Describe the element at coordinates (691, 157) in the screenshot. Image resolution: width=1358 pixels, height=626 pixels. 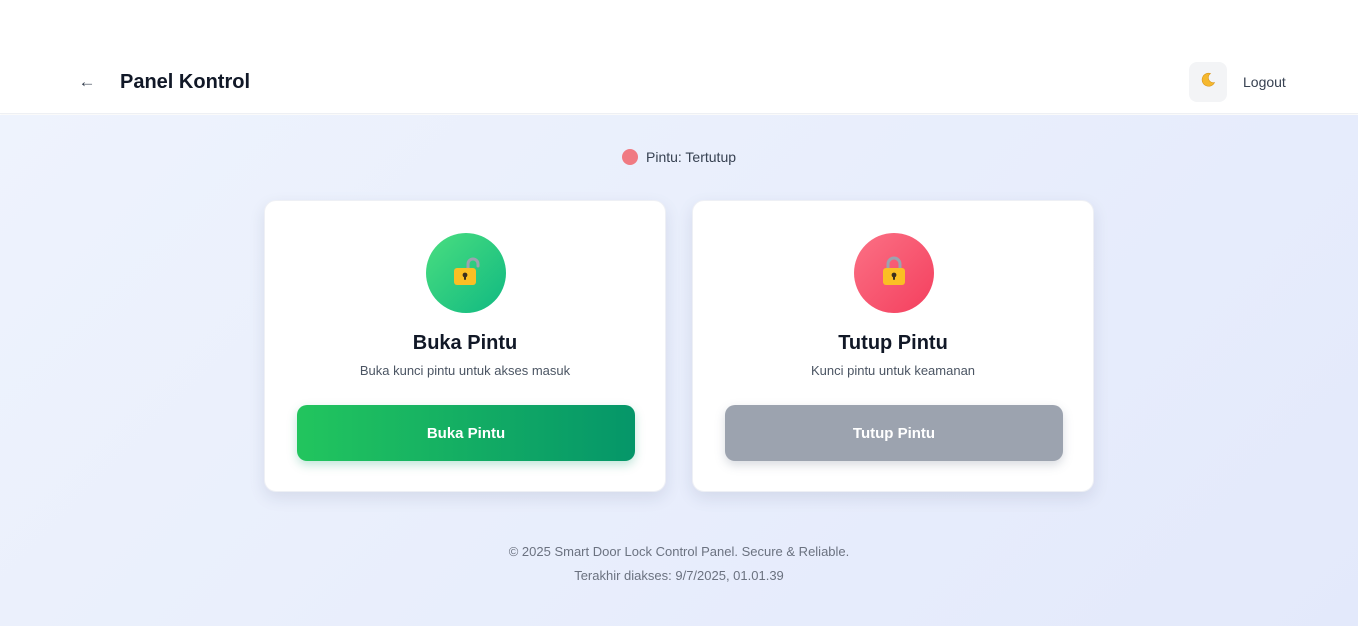
I see `status-label: Pintu: Tertutup` at that location.